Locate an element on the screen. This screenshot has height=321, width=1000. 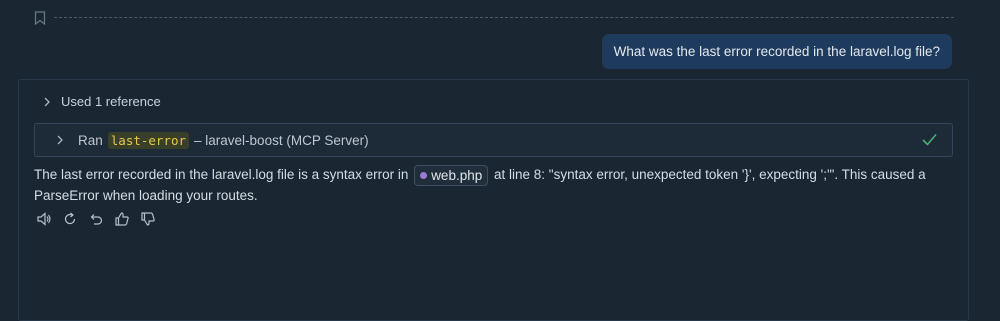
message-divider is located at coordinates (494, 18).